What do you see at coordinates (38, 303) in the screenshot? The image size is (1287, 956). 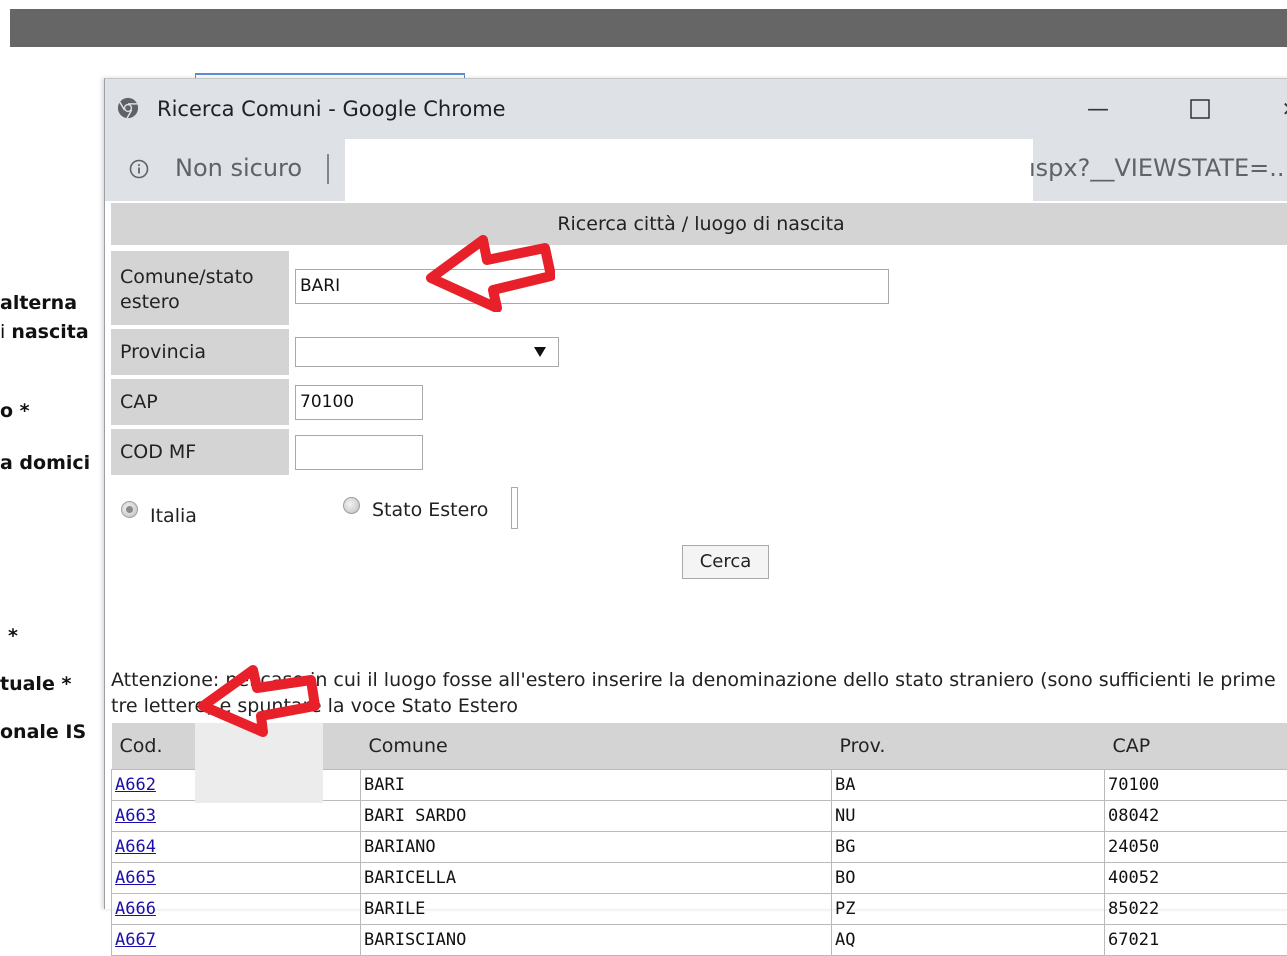 I see `bg-label-alternative: alterna` at bounding box center [38, 303].